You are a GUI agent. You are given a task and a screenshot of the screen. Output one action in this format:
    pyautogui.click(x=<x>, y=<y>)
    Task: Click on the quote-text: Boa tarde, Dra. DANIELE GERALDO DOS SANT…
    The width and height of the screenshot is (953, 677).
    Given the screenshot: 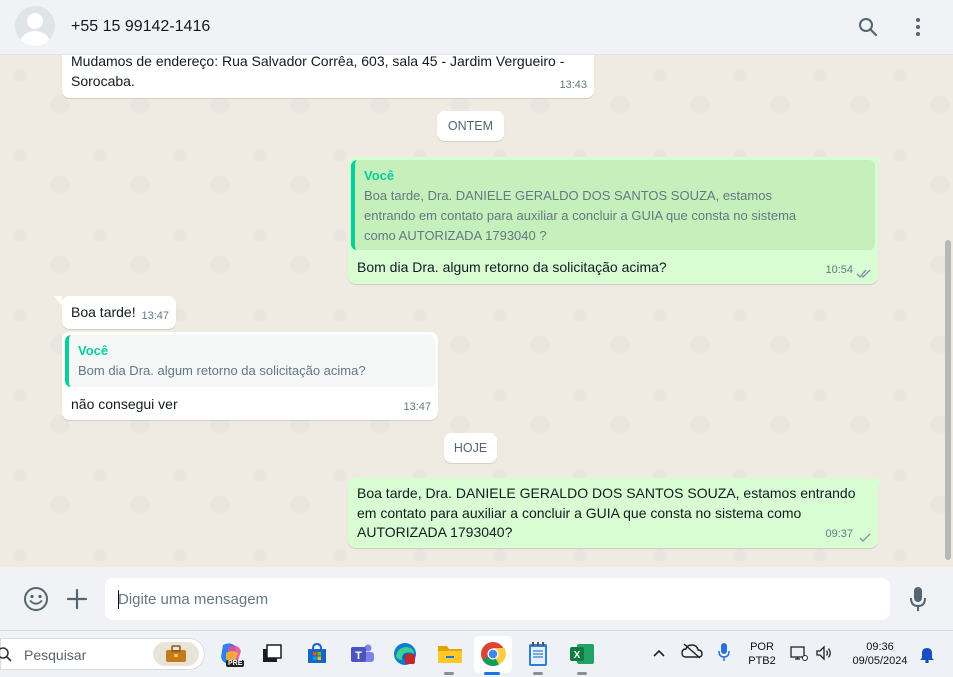 What is the action you would take?
    pyautogui.click(x=580, y=215)
    